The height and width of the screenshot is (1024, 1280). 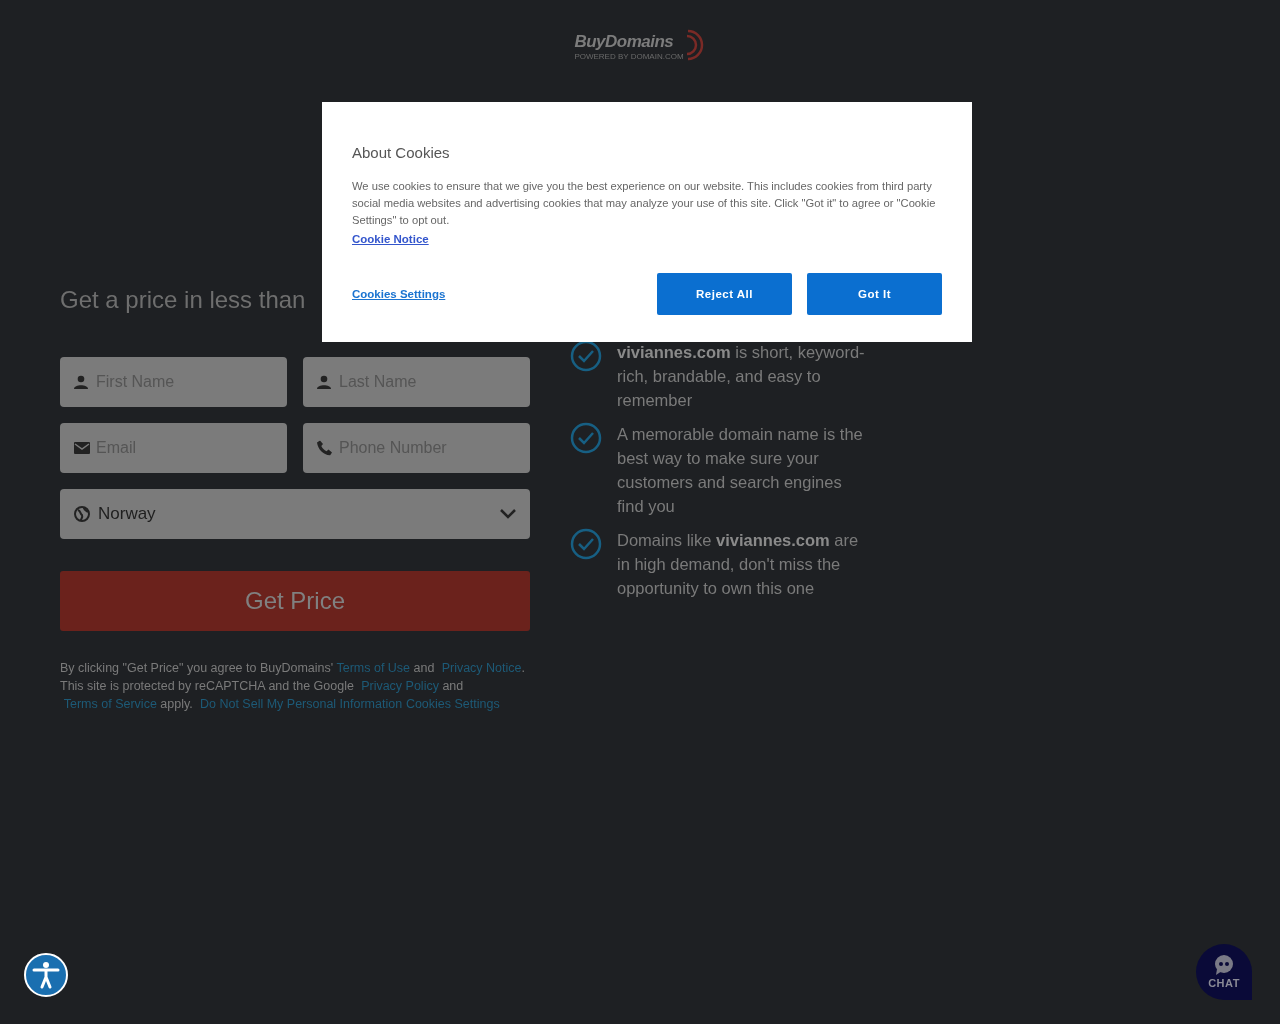 I want to click on country-select: Norway, so click(x=295, y=514).